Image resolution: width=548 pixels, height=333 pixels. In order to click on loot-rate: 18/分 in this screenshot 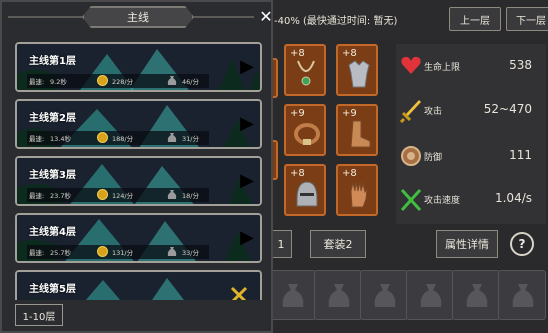, I will do `click(190, 196)`.